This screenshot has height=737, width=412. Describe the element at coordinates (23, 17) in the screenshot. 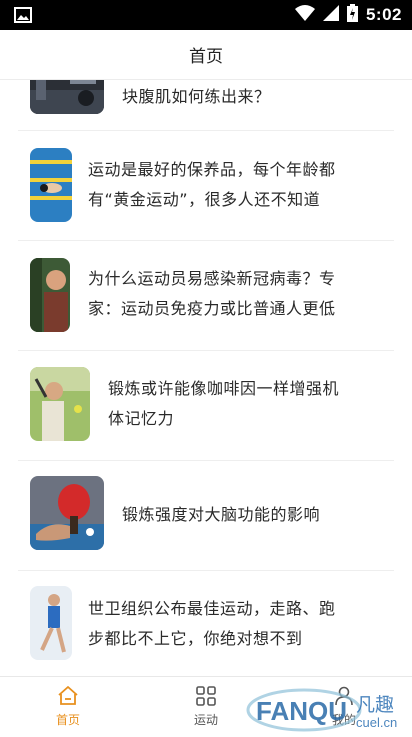

I see `gallery-notification-icon` at that location.